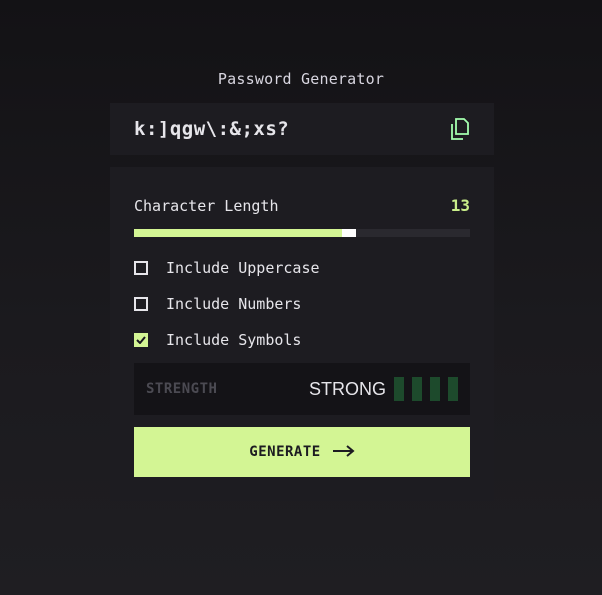 This screenshot has width=602, height=595. I want to click on password-output: k:]qgw\:&;xs?, so click(302, 129).